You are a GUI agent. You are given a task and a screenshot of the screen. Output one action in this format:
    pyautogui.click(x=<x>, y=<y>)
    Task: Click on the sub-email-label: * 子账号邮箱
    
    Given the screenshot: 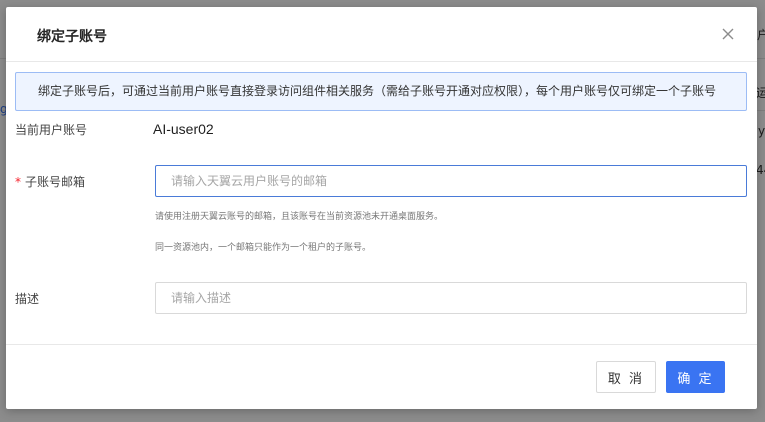 What is the action you would take?
    pyautogui.click(x=50, y=181)
    